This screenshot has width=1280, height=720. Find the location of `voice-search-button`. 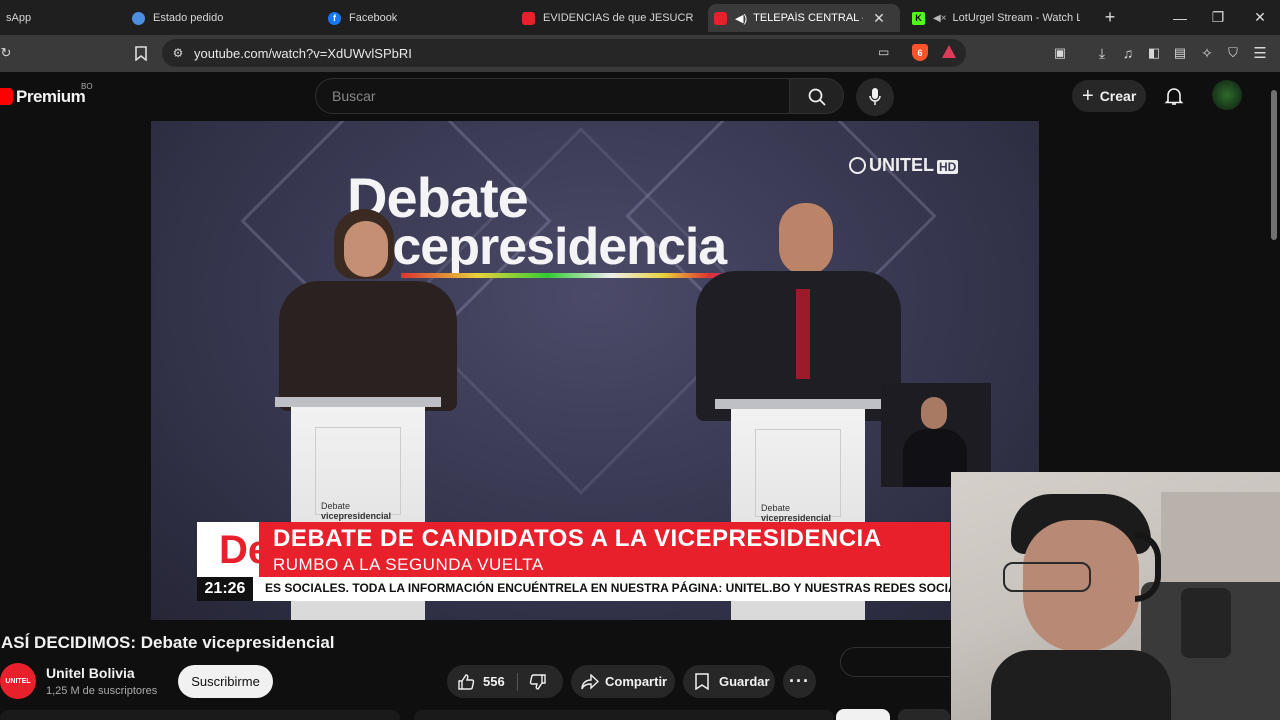

voice-search-button is located at coordinates (875, 97).